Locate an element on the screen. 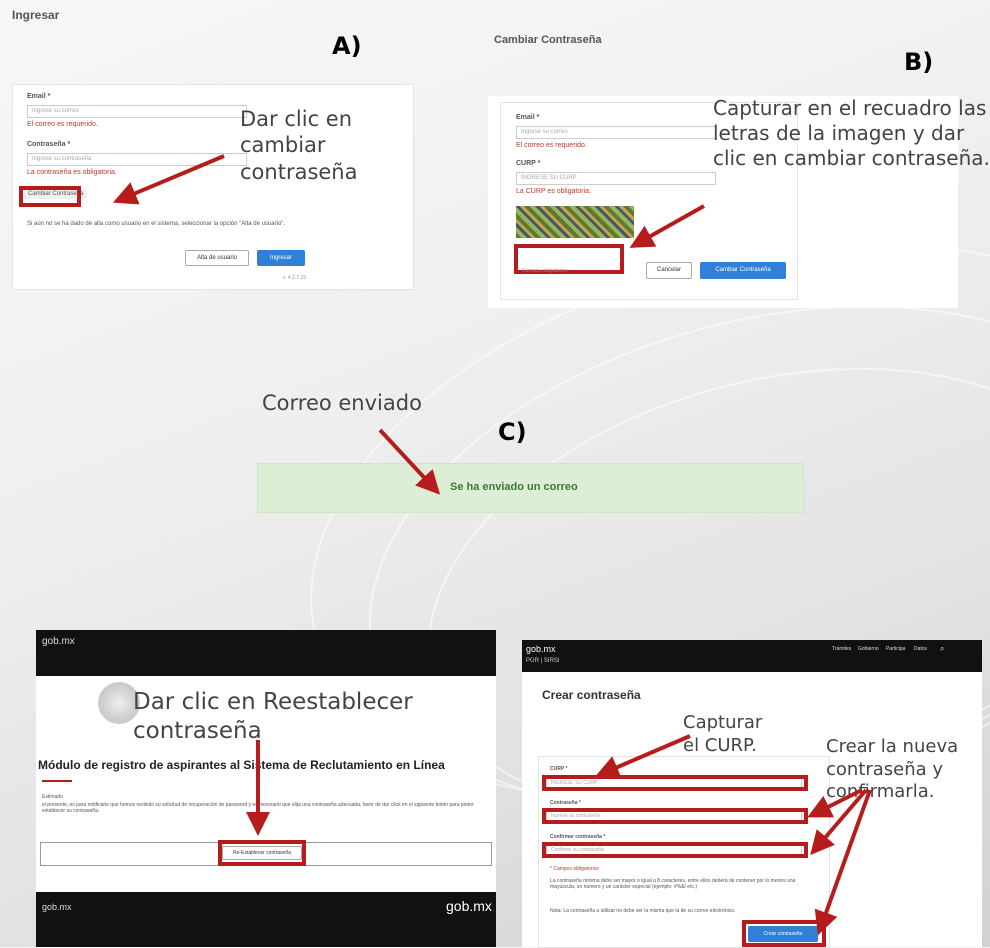 Image resolution: width=990 pixels, height=948 pixels. arrow-c is located at coordinates (409, 461).